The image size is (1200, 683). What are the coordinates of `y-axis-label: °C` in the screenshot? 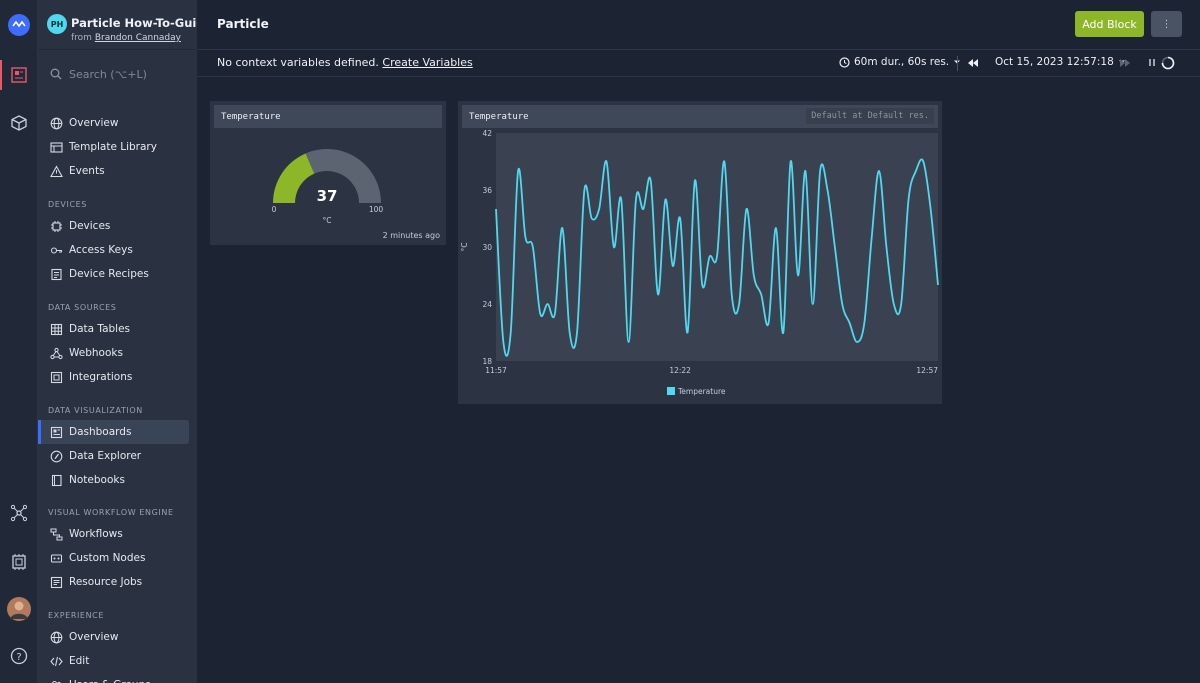 It's located at (464, 247).